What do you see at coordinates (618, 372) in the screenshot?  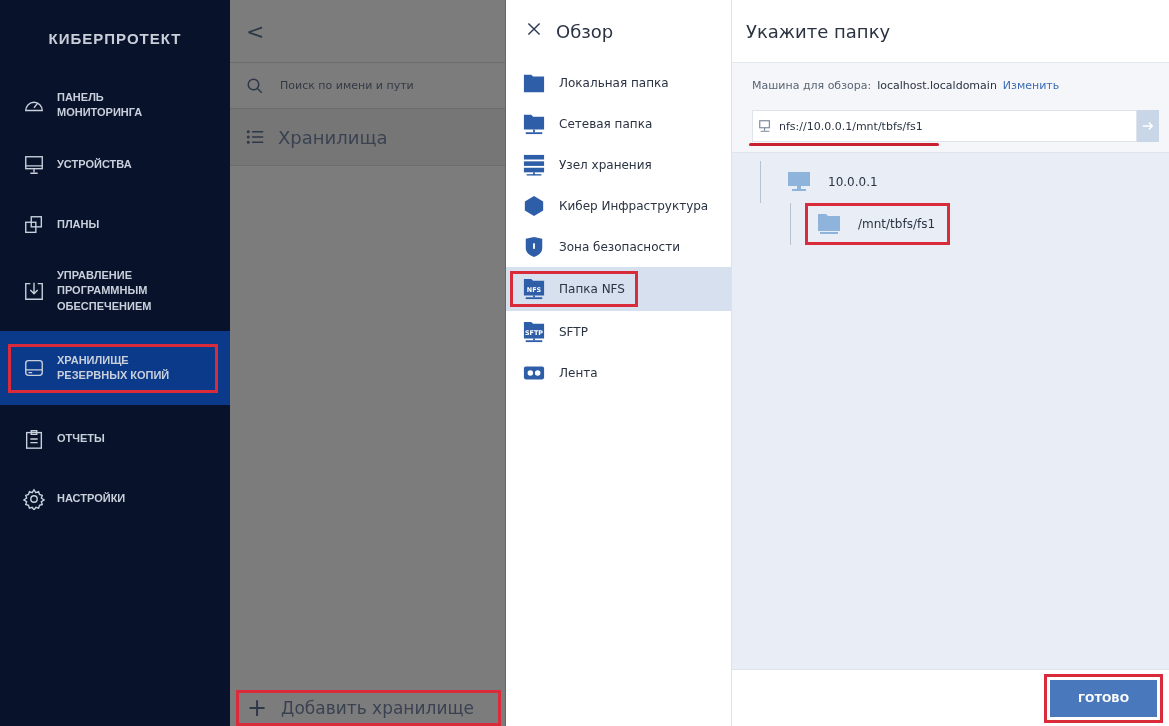 I see `location-item: Лента` at bounding box center [618, 372].